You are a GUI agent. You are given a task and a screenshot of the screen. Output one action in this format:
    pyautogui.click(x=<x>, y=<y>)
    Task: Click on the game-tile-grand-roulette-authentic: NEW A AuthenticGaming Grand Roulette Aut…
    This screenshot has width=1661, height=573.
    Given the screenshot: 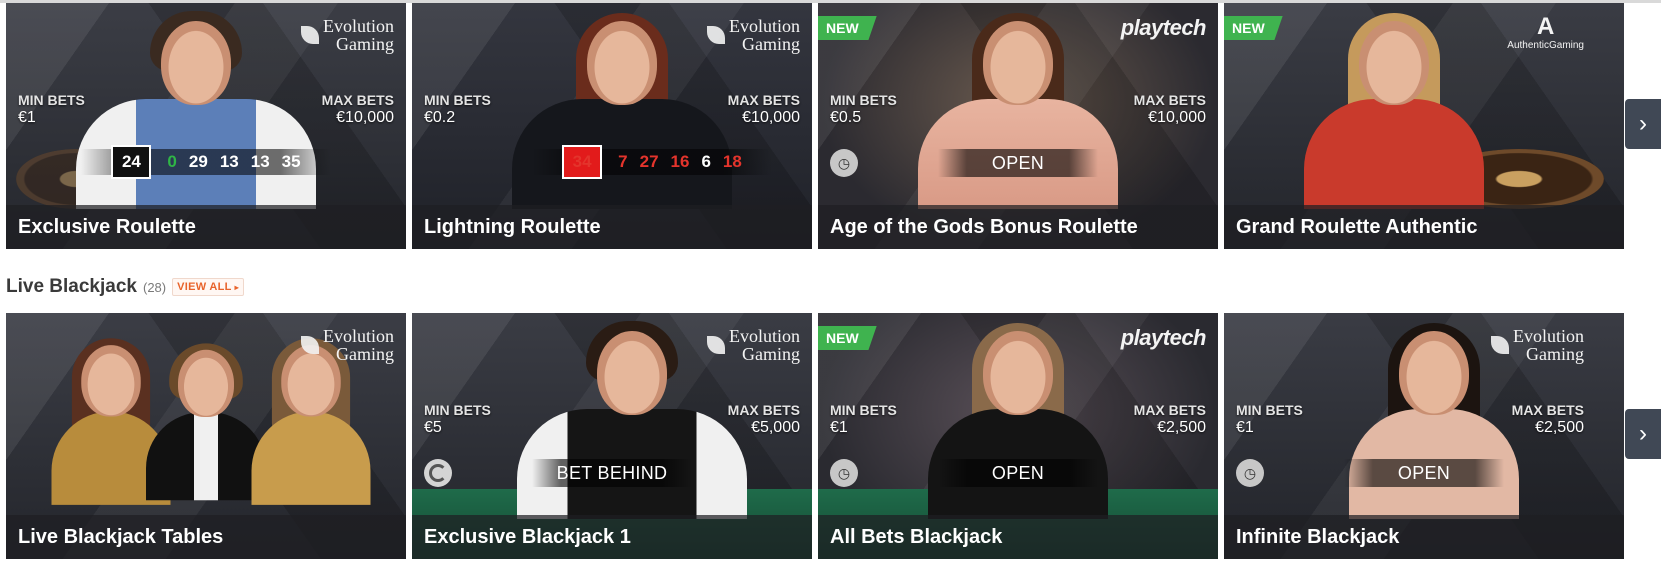 What is the action you would take?
    pyautogui.click(x=1424, y=126)
    